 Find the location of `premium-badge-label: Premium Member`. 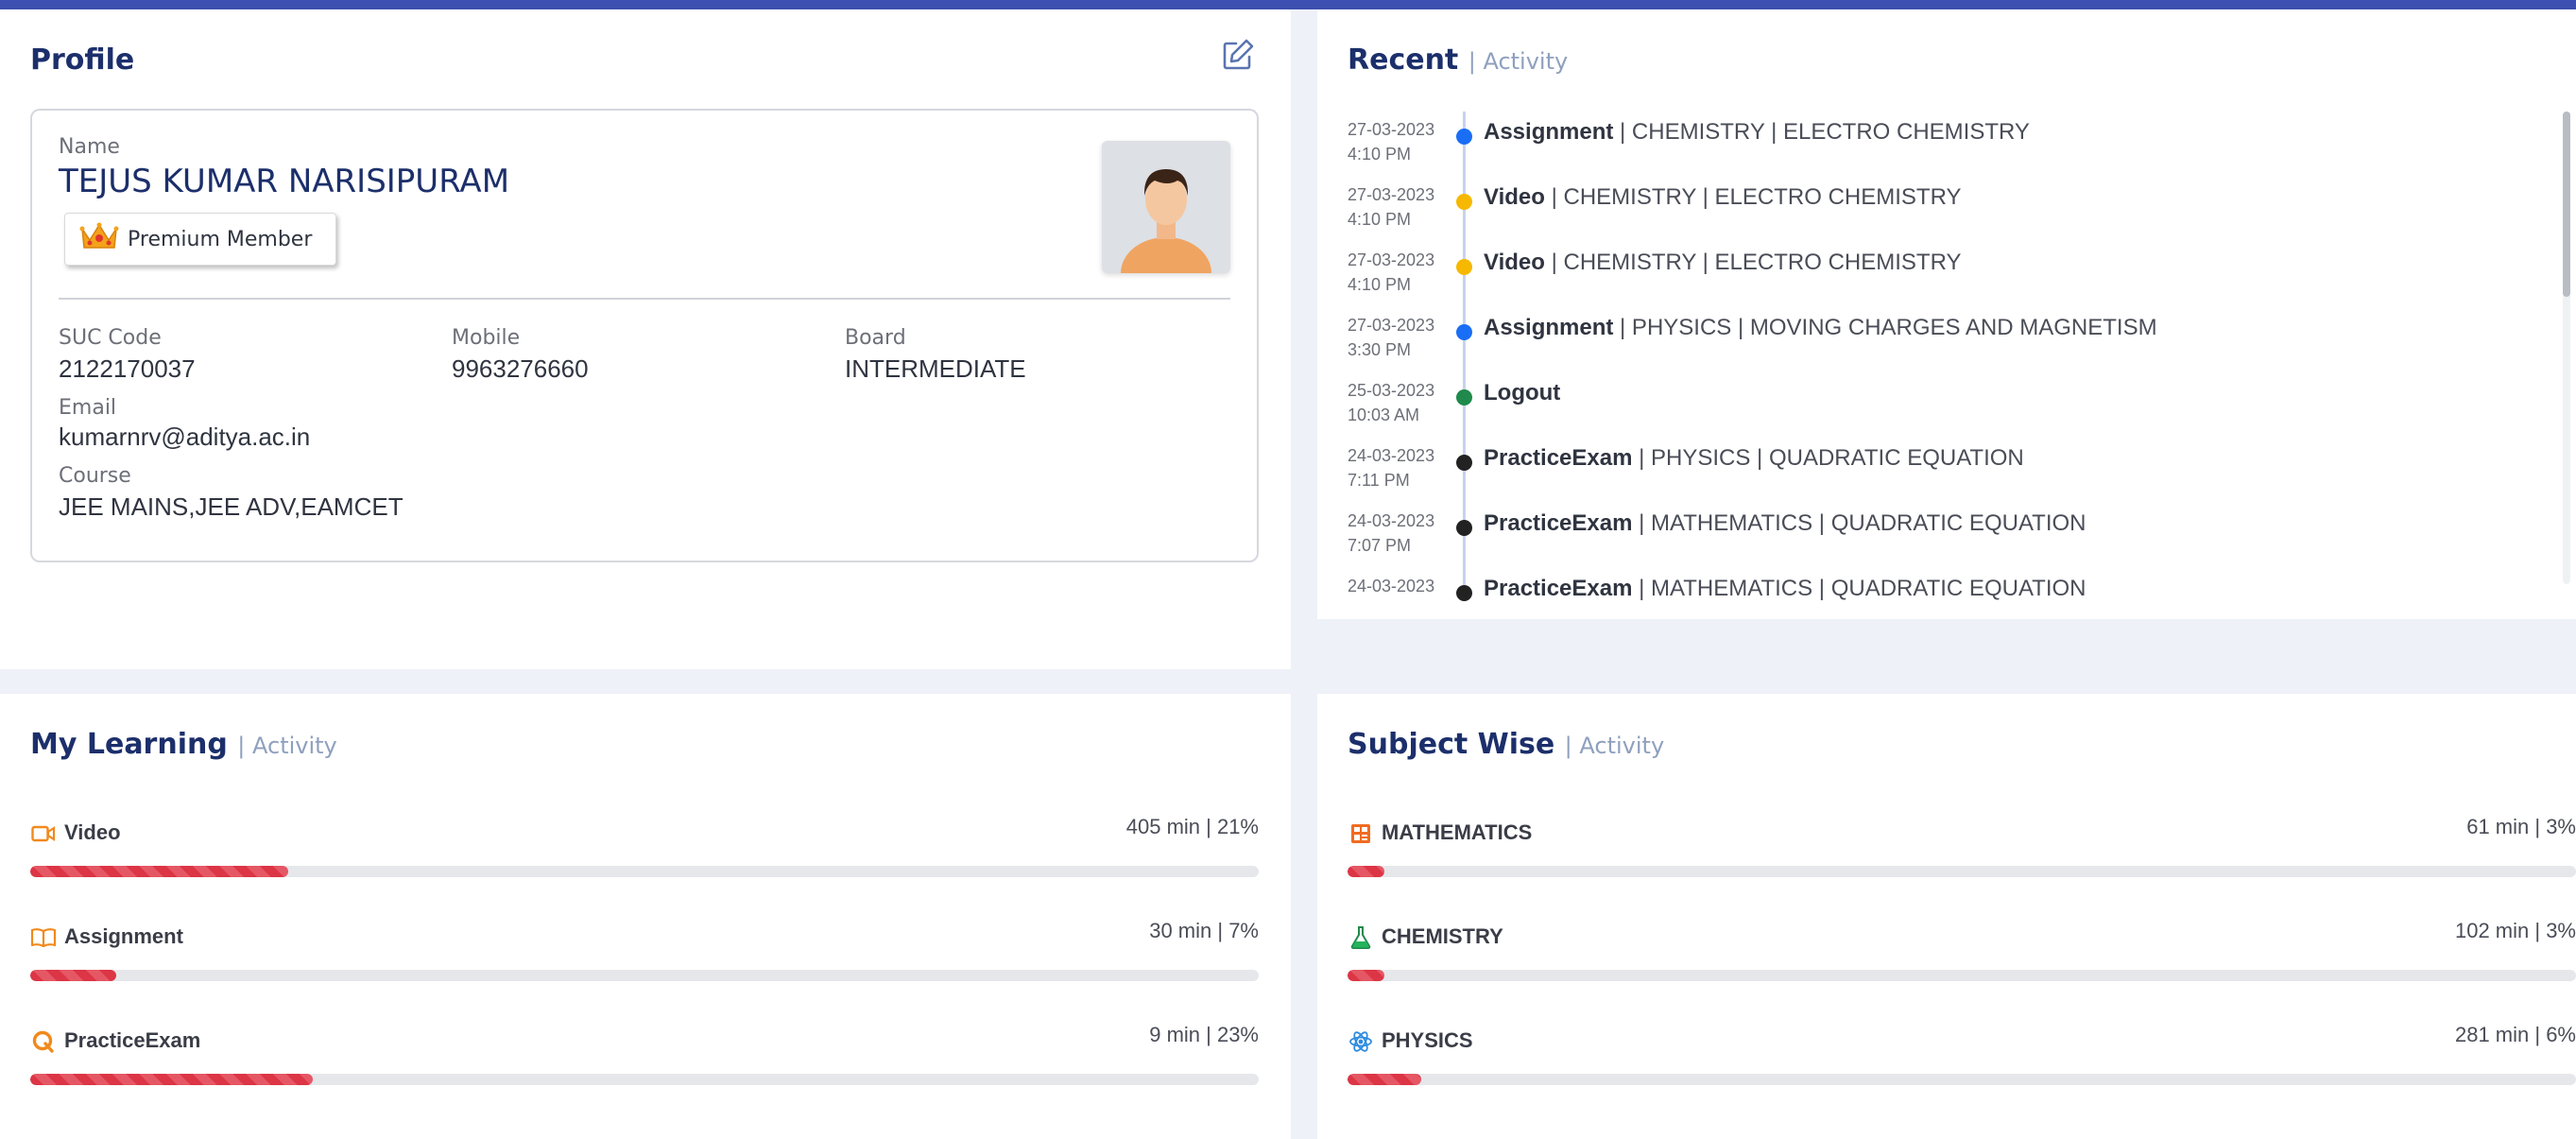

premium-badge-label: Premium Member is located at coordinates (220, 239).